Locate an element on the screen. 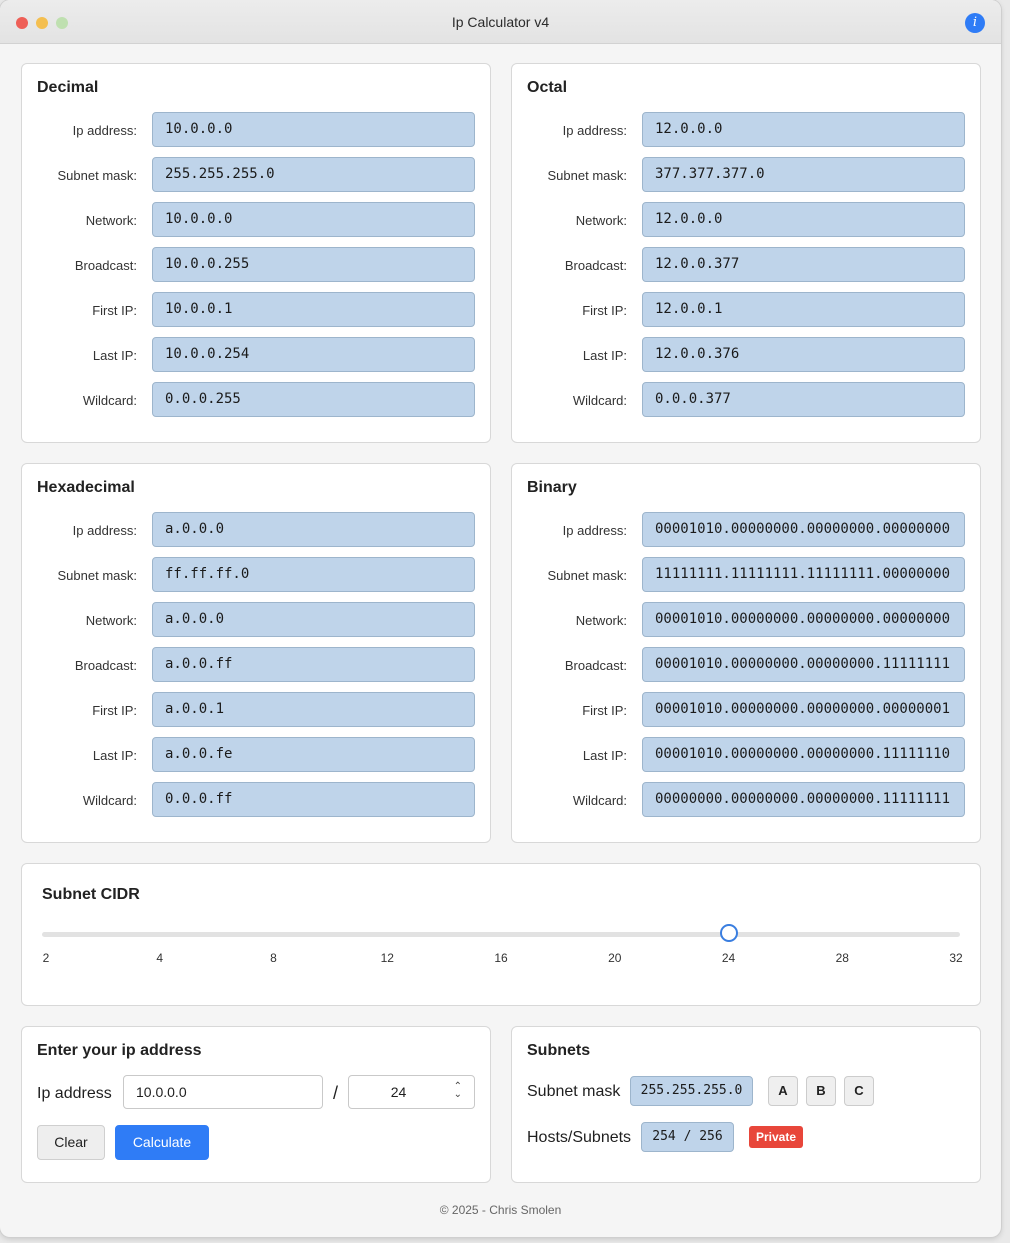 This screenshot has width=1010, height=1243. first-ip-field: 12.0.0.1 is located at coordinates (803, 309).